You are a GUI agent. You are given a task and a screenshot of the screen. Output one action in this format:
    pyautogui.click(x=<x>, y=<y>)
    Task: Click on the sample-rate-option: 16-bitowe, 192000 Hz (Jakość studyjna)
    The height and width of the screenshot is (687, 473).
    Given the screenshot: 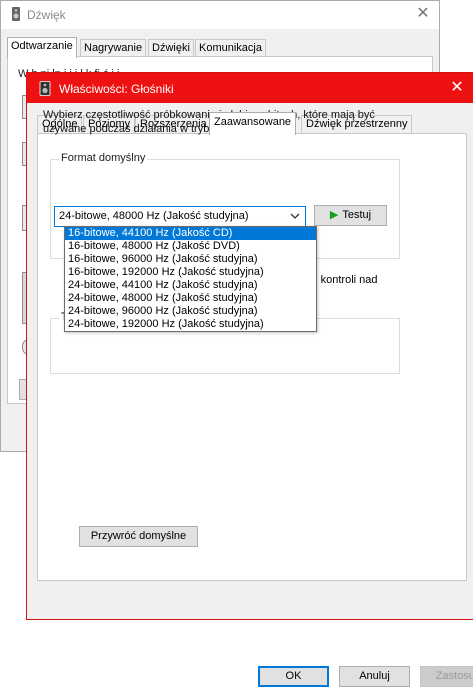 What is the action you would take?
    pyautogui.click(x=190, y=272)
    